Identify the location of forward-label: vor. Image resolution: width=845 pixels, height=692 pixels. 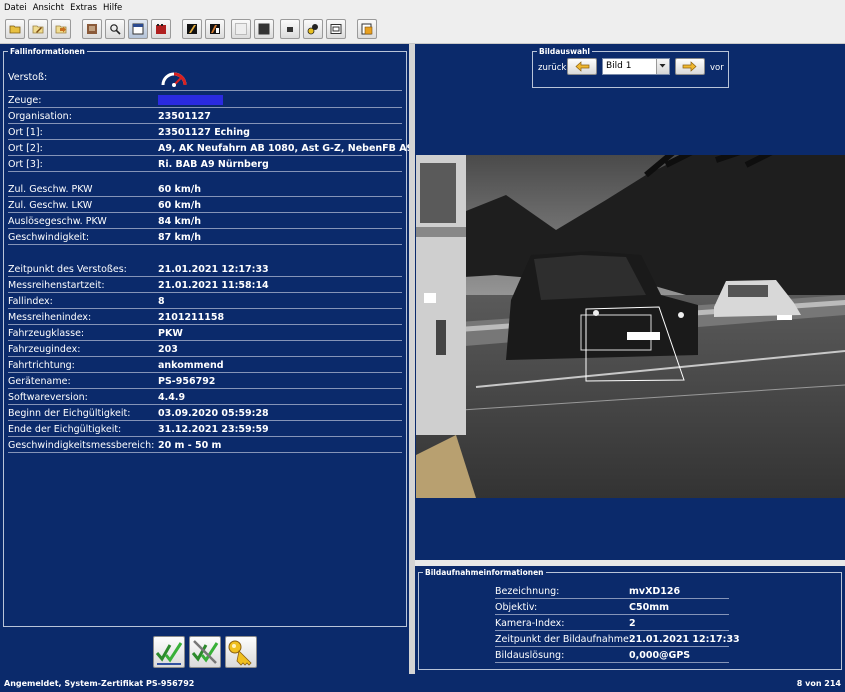
(717, 68).